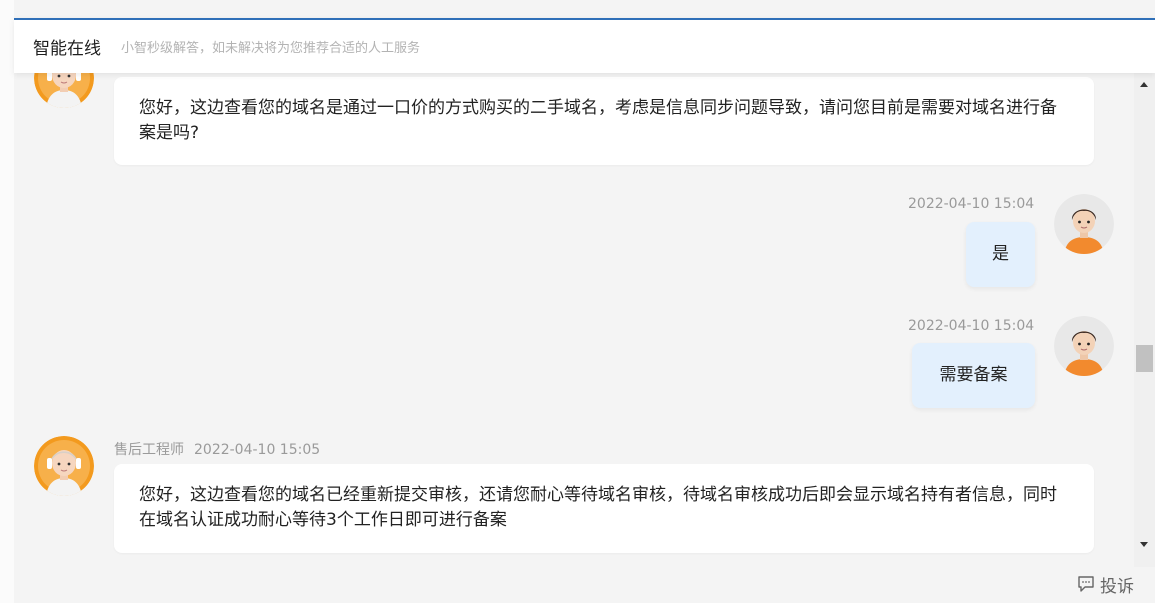  I want to click on complain-label: 投诉, so click(1117, 586).